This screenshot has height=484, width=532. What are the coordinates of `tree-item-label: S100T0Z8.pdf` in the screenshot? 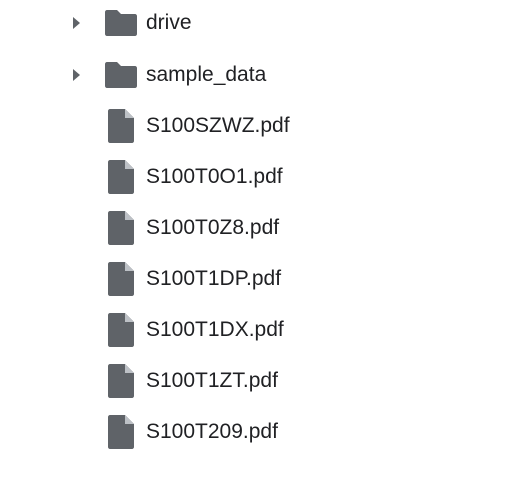 It's located at (213, 227).